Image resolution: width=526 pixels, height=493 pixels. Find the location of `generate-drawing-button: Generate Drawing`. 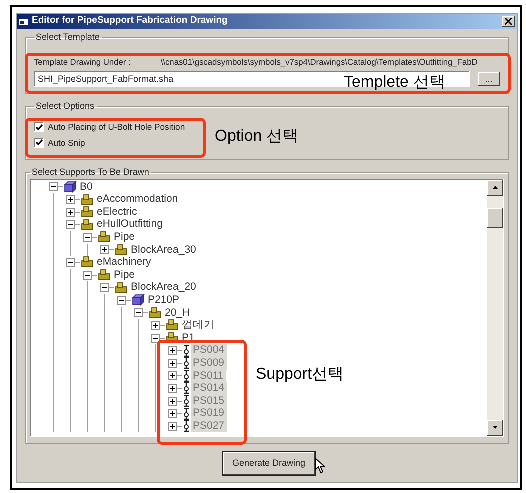

generate-drawing-button: Generate Drawing is located at coordinates (269, 464).